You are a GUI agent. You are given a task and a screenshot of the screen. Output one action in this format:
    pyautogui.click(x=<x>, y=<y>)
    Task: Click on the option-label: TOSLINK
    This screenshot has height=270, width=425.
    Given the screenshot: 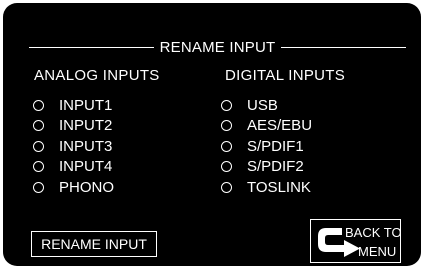 What is the action you would take?
    pyautogui.click(x=279, y=187)
    